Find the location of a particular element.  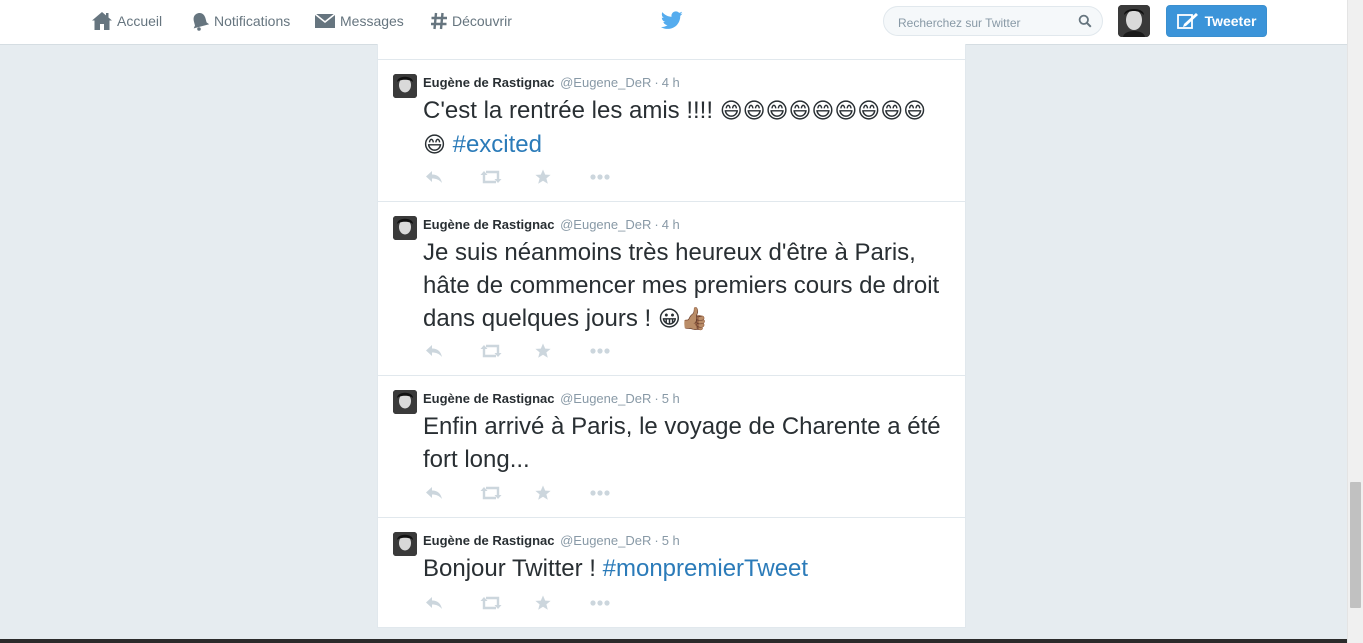

nav-discover: Découvrir is located at coordinates (471, 21).